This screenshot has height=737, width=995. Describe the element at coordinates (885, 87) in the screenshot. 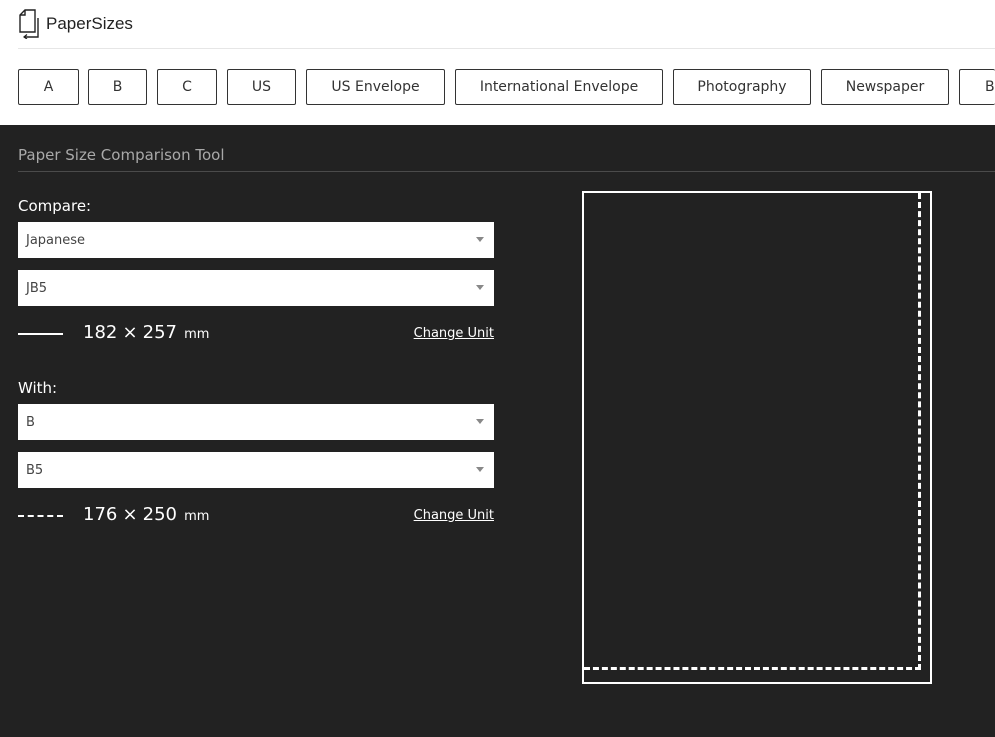

I see `category-button-newspaper: Newspaper` at that location.